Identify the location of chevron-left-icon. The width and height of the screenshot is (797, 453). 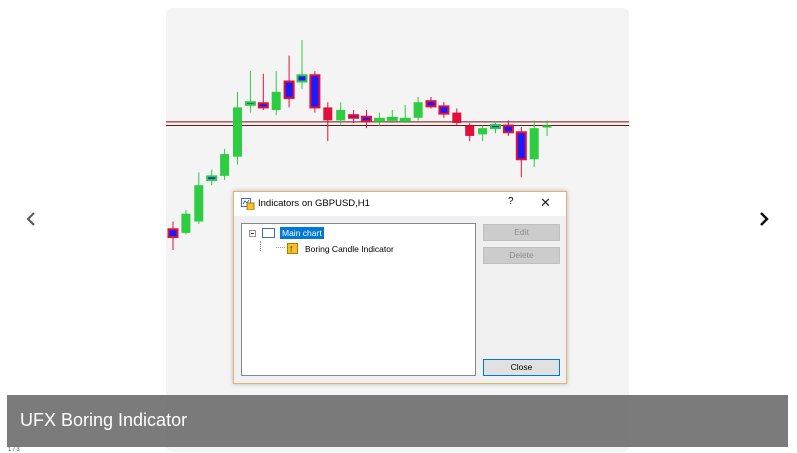
(30, 219).